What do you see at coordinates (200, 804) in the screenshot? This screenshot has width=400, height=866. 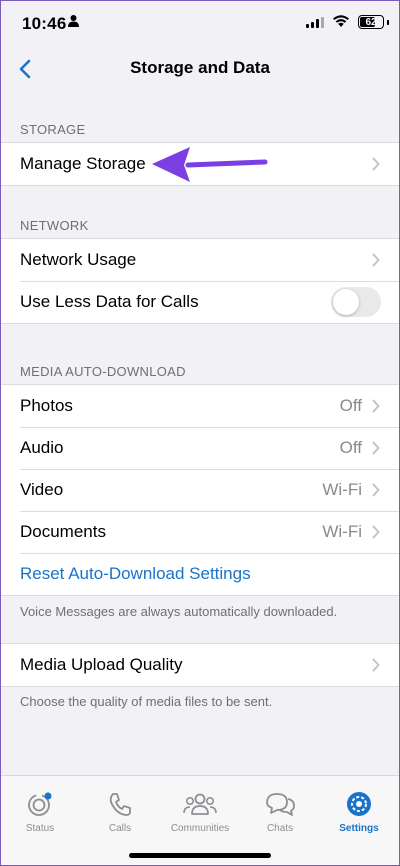 I see `communities-icon` at bounding box center [200, 804].